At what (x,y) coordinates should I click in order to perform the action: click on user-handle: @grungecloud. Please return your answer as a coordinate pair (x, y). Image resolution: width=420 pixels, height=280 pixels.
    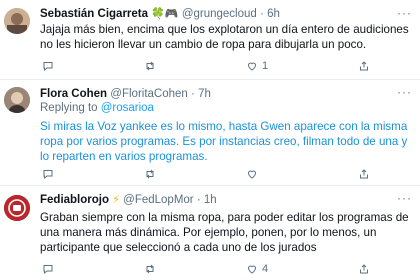
    Looking at the image, I should click on (219, 14).